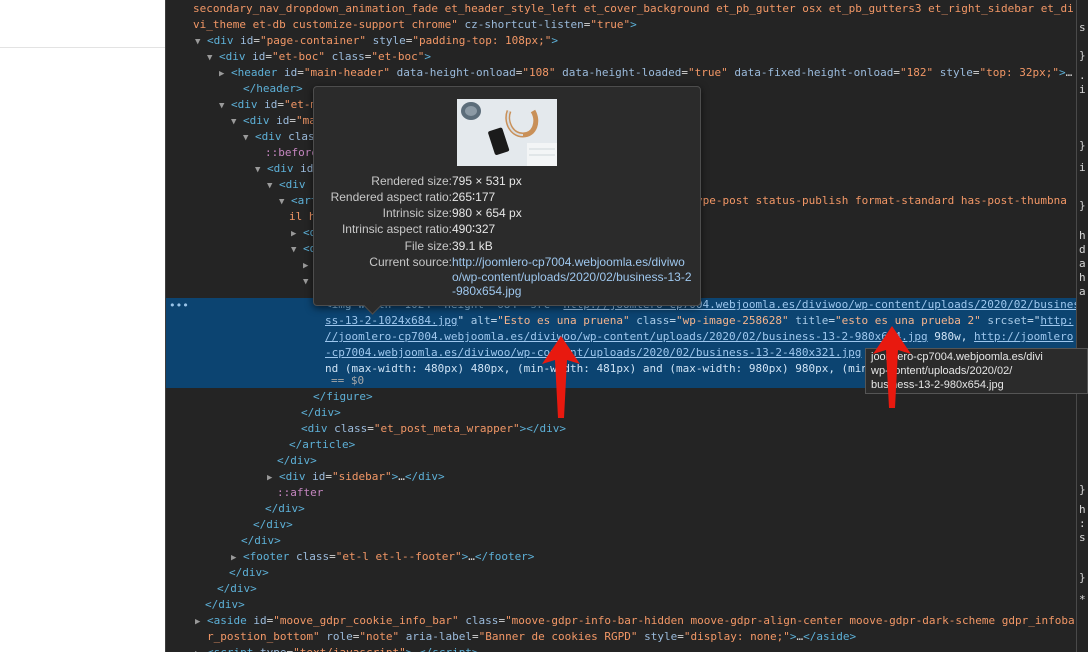  I want to click on tooltip-row-rendered-size: Rendered size: 795 × 531 px, so click(446, 181).